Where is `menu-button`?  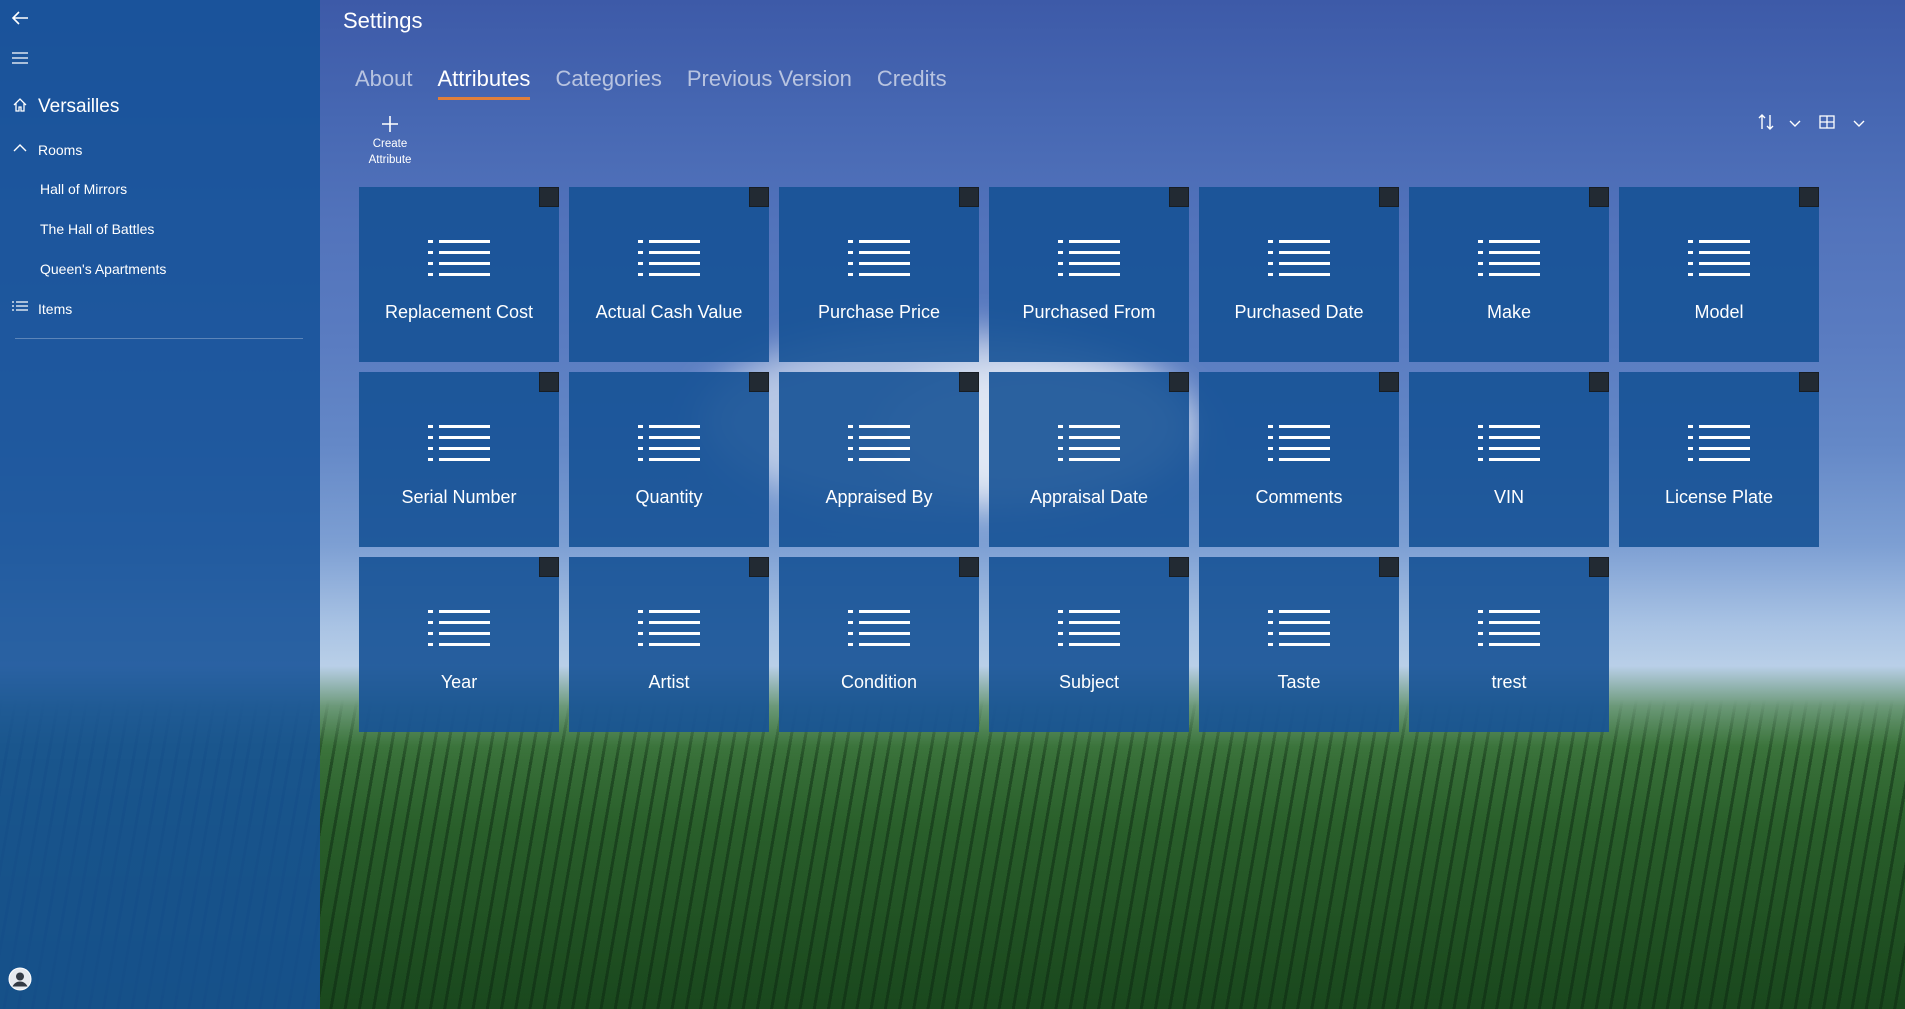 menu-button is located at coordinates (20, 60).